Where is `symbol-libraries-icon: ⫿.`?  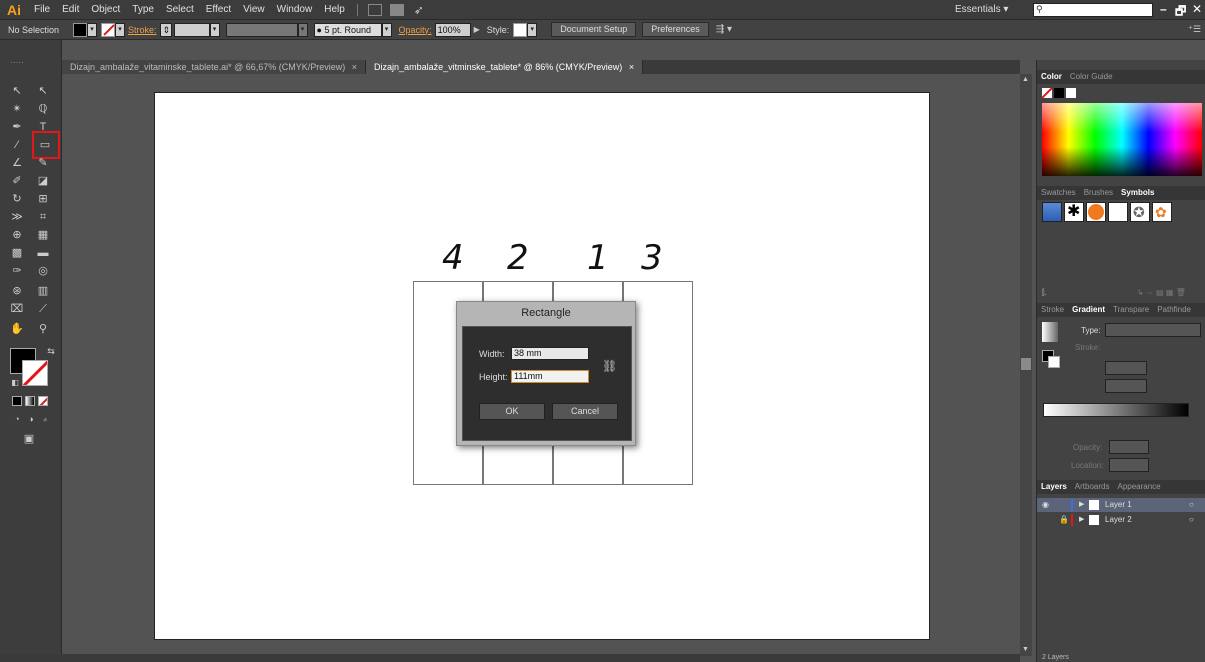 symbol-libraries-icon: ⫿. is located at coordinates (1044, 293).